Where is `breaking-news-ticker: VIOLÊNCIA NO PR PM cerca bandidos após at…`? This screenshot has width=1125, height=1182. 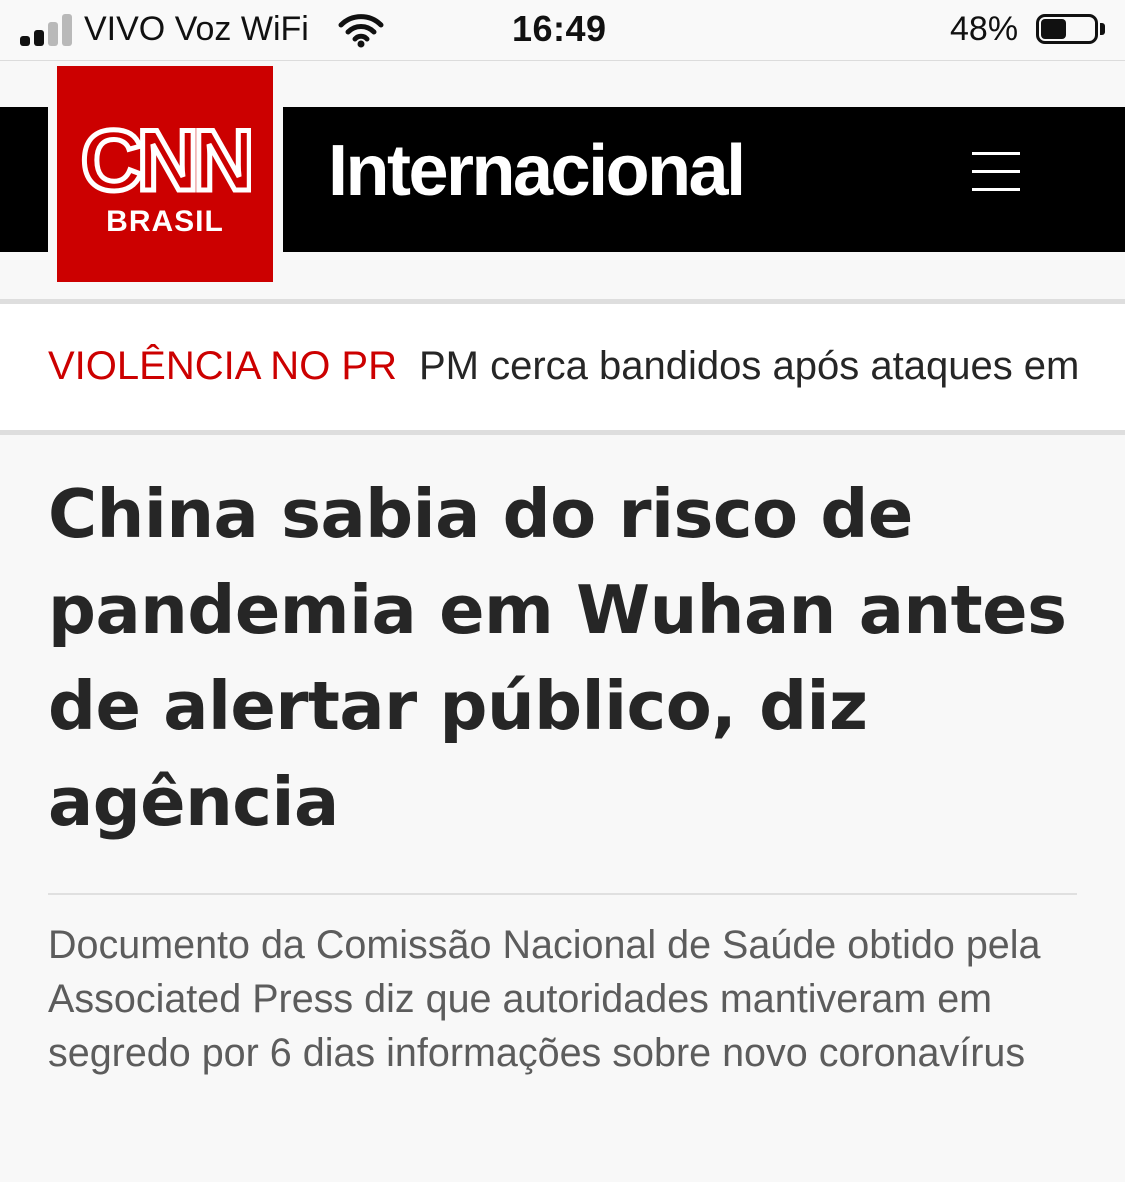 breaking-news-ticker: VIOLÊNCIA NO PR PM cerca bandidos após at… is located at coordinates (562, 367).